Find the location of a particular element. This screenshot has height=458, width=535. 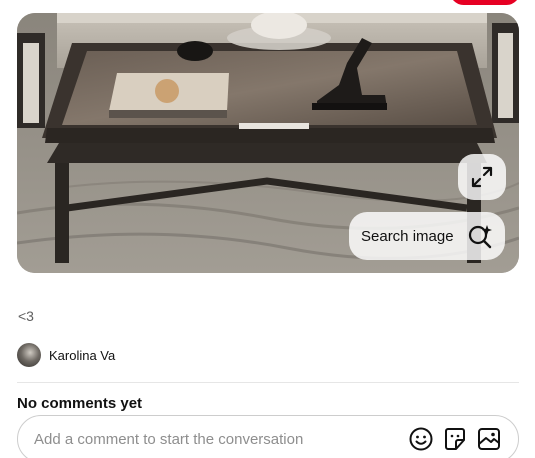

divider is located at coordinates (268, 382).